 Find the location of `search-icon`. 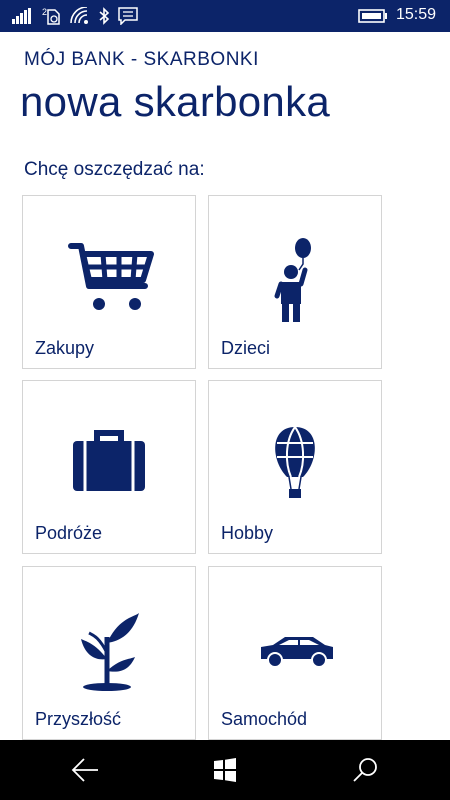

search-icon is located at coordinates (365, 770).